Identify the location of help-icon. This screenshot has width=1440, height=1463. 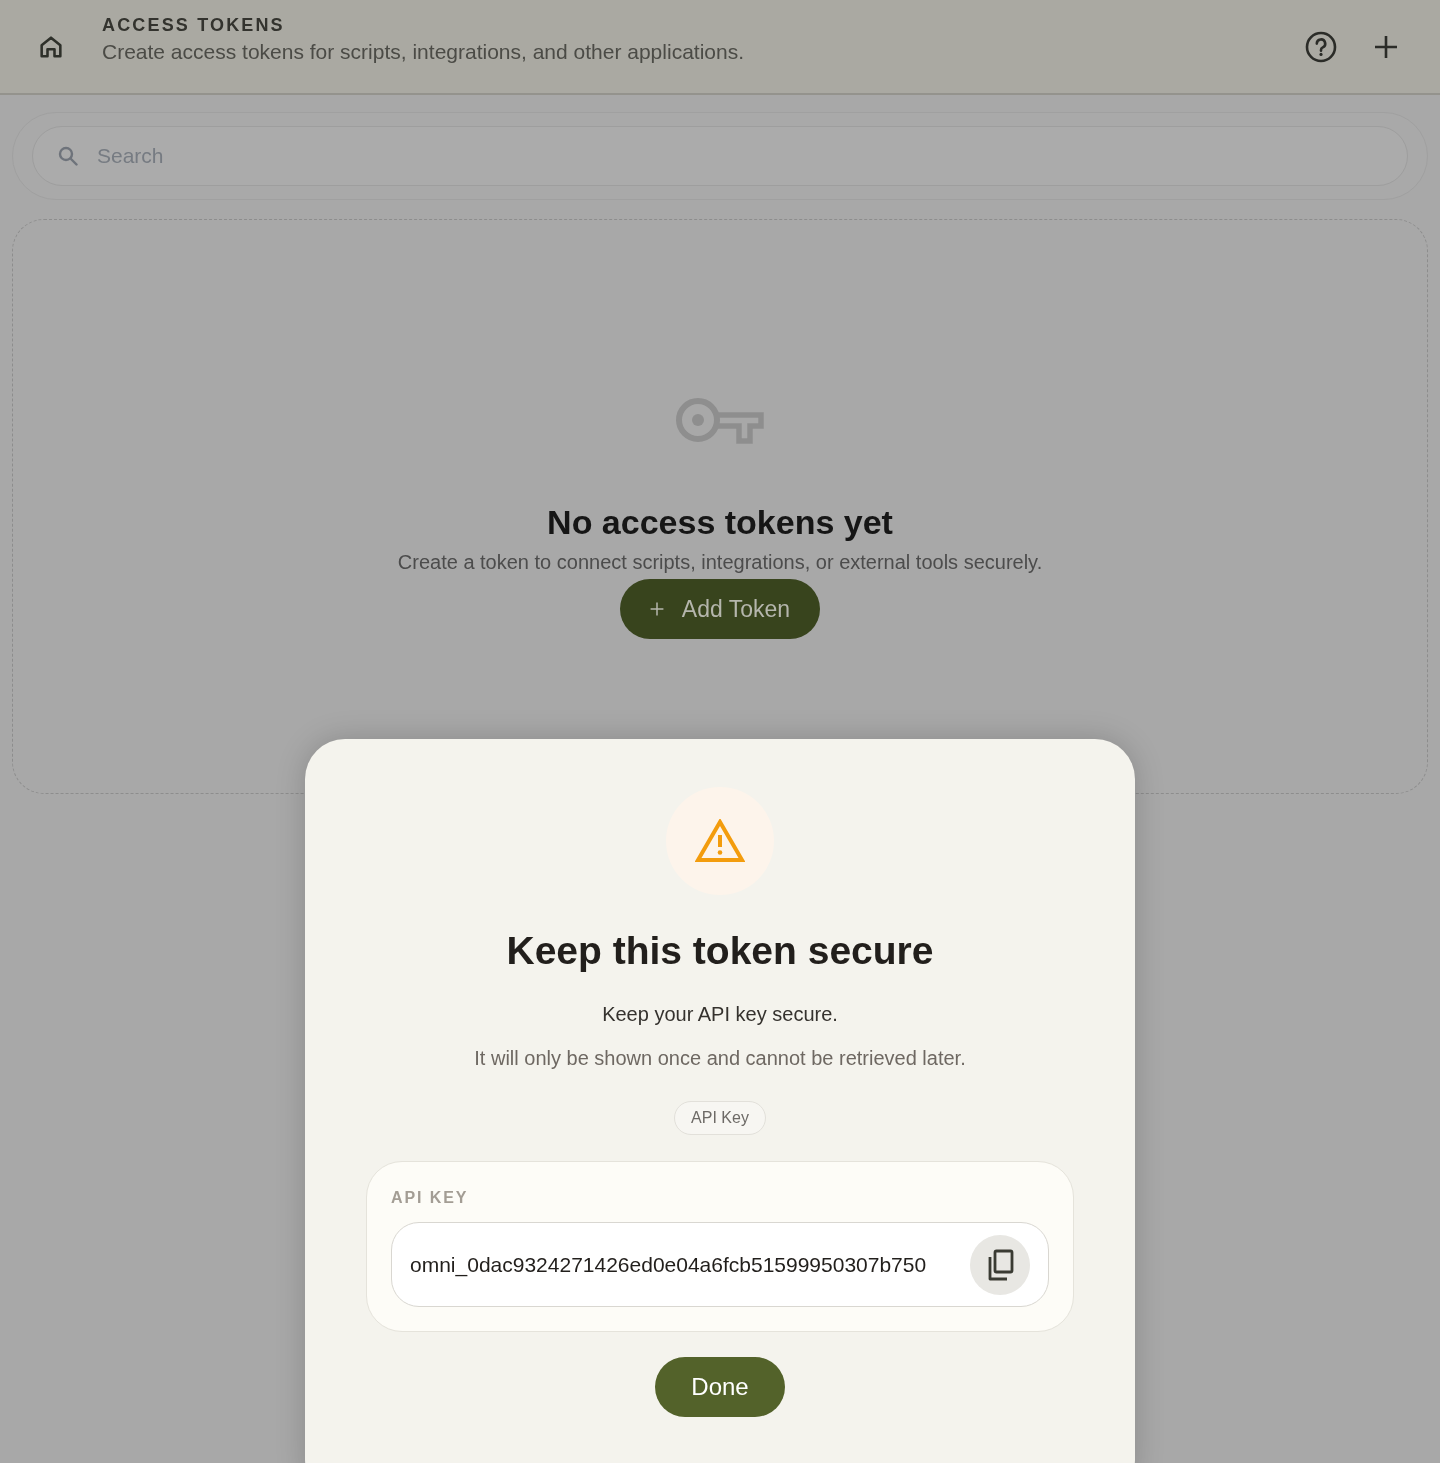
(1321, 46).